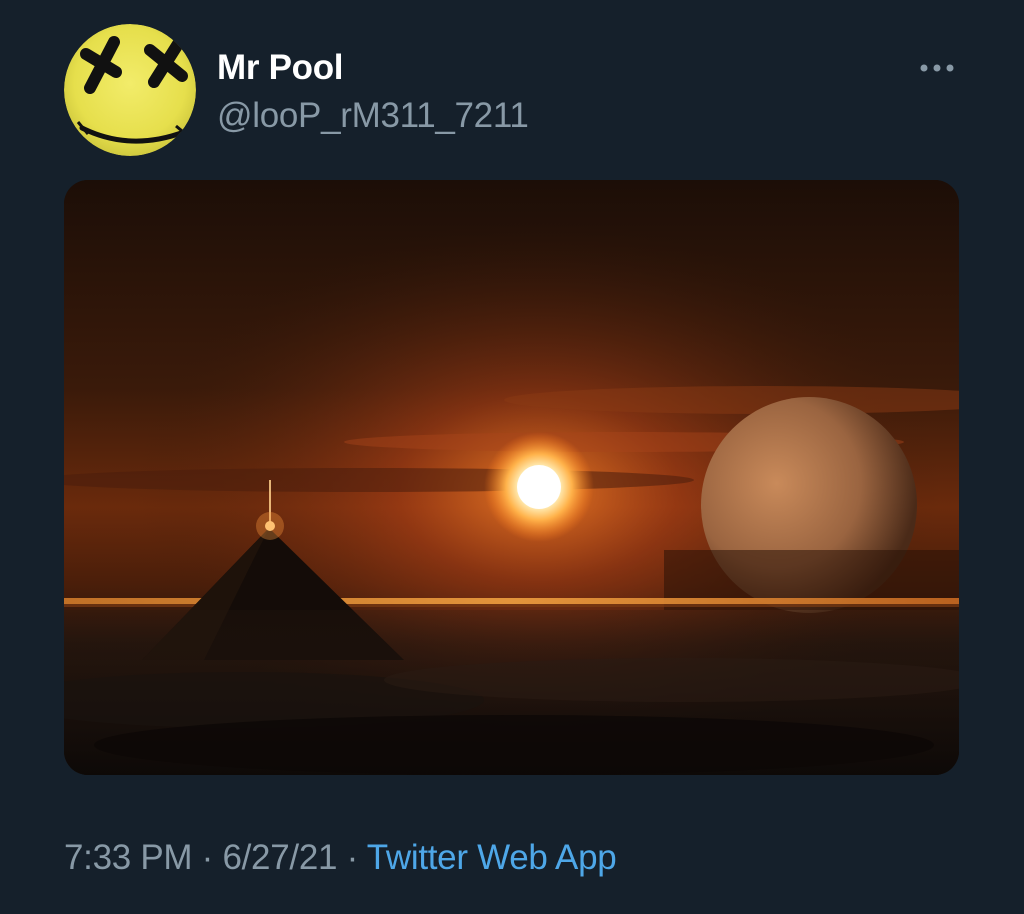  Describe the element at coordinates (280, 68) in the screenshot. I see `author-display-name: Mr Pool` at that location.